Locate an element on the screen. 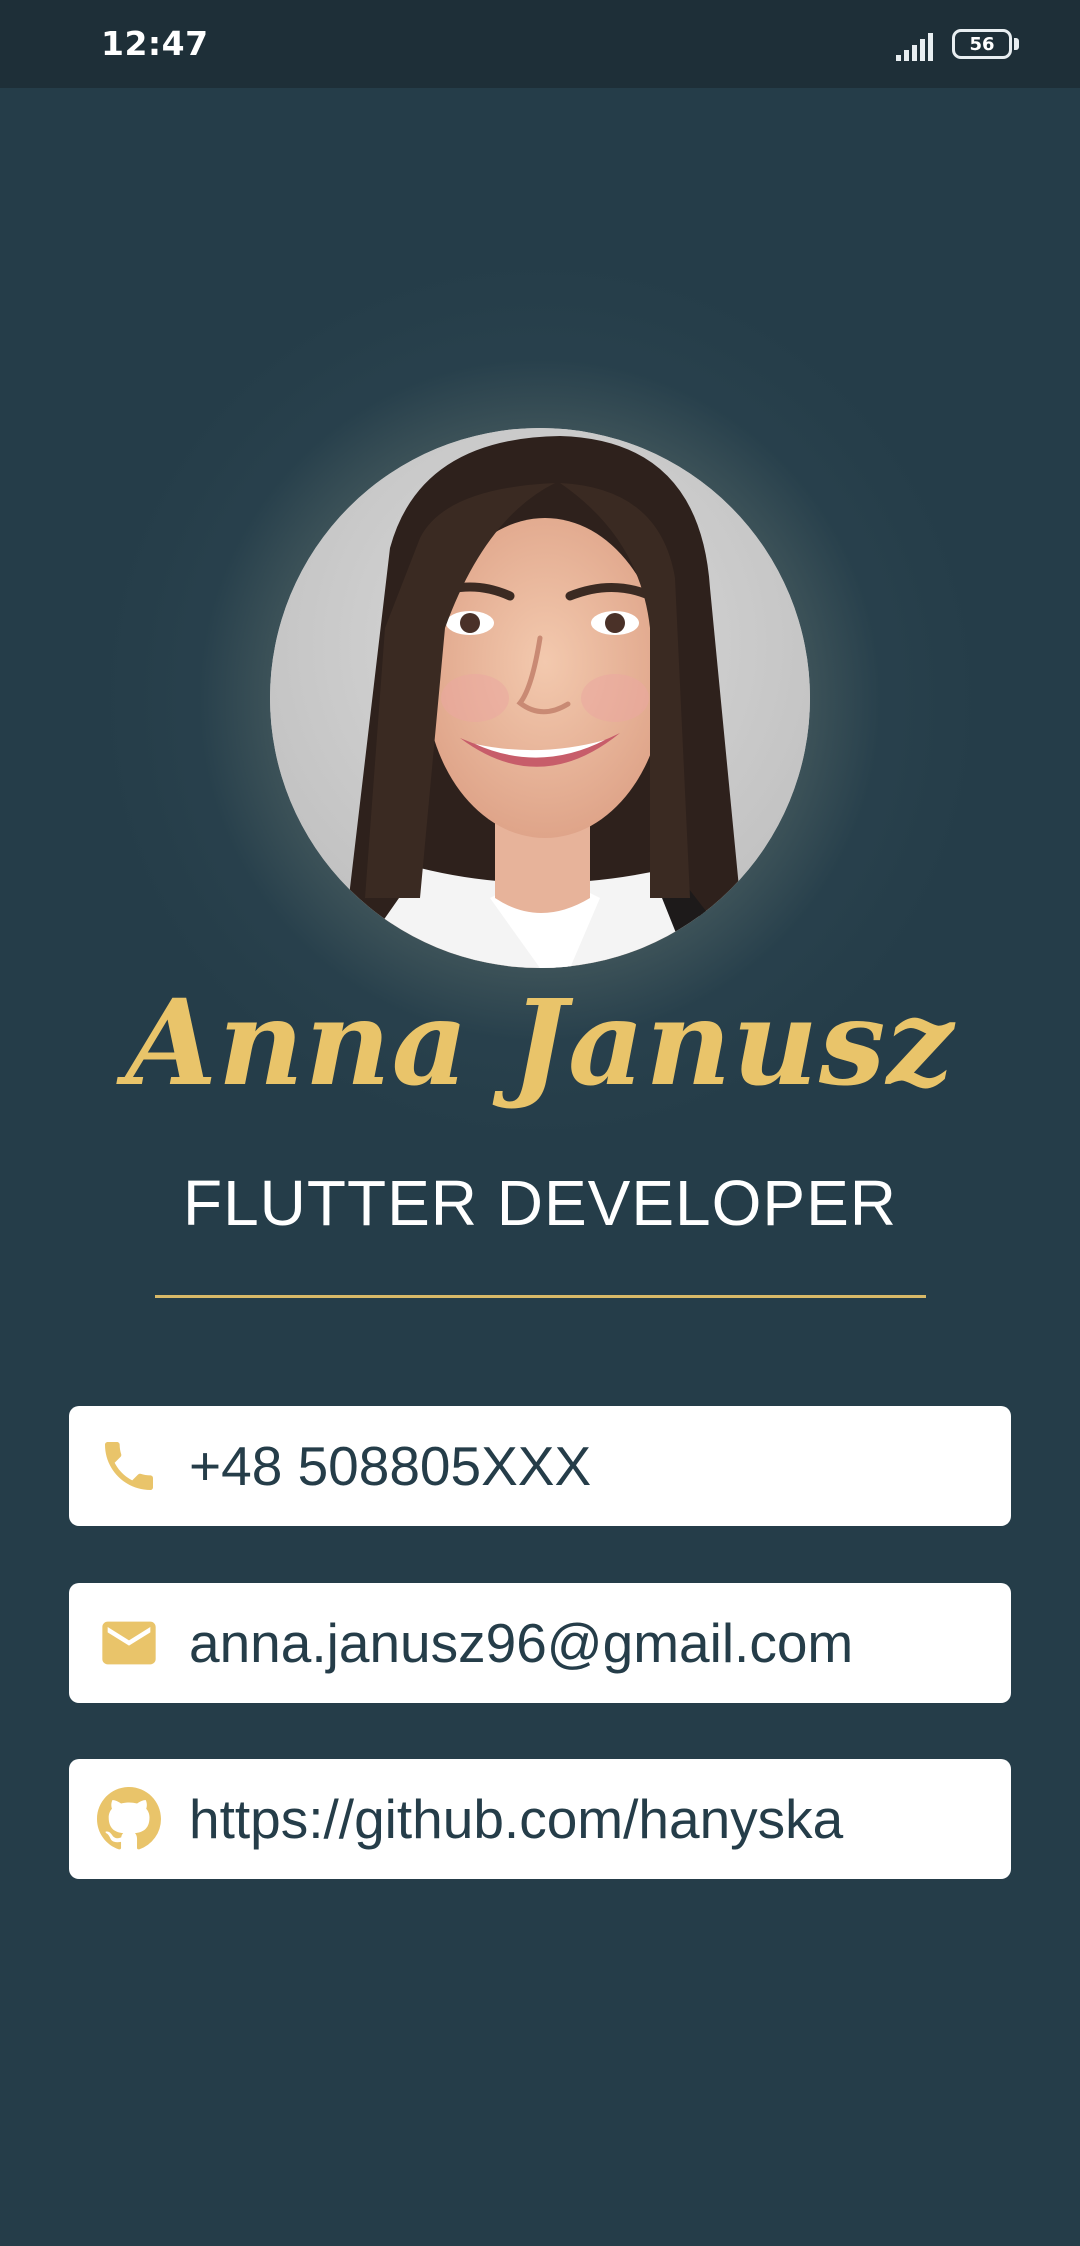  github-icon is located at coordinates (129, 1818).